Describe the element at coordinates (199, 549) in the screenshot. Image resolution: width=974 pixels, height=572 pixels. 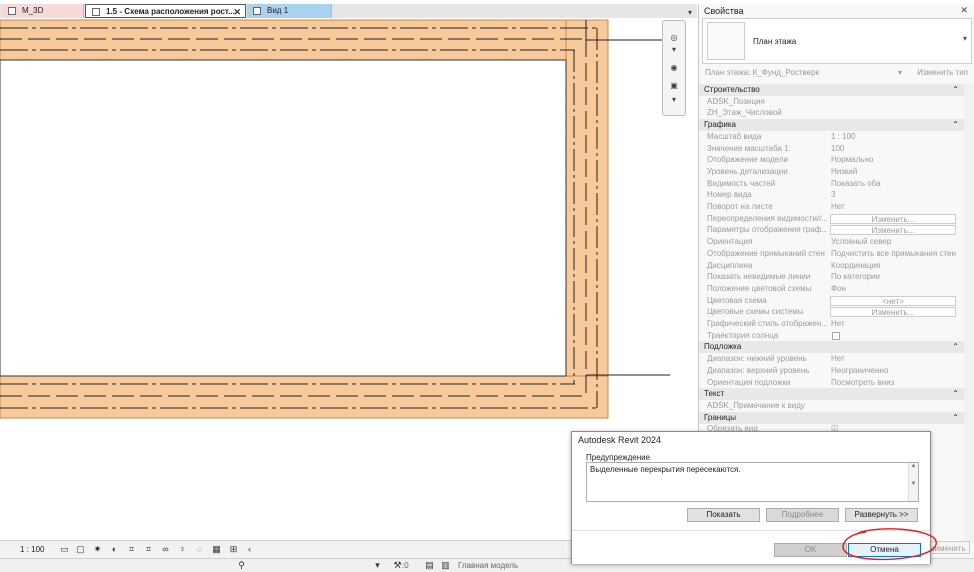
I see `reveal-hidden-icon: ◌` at that location.